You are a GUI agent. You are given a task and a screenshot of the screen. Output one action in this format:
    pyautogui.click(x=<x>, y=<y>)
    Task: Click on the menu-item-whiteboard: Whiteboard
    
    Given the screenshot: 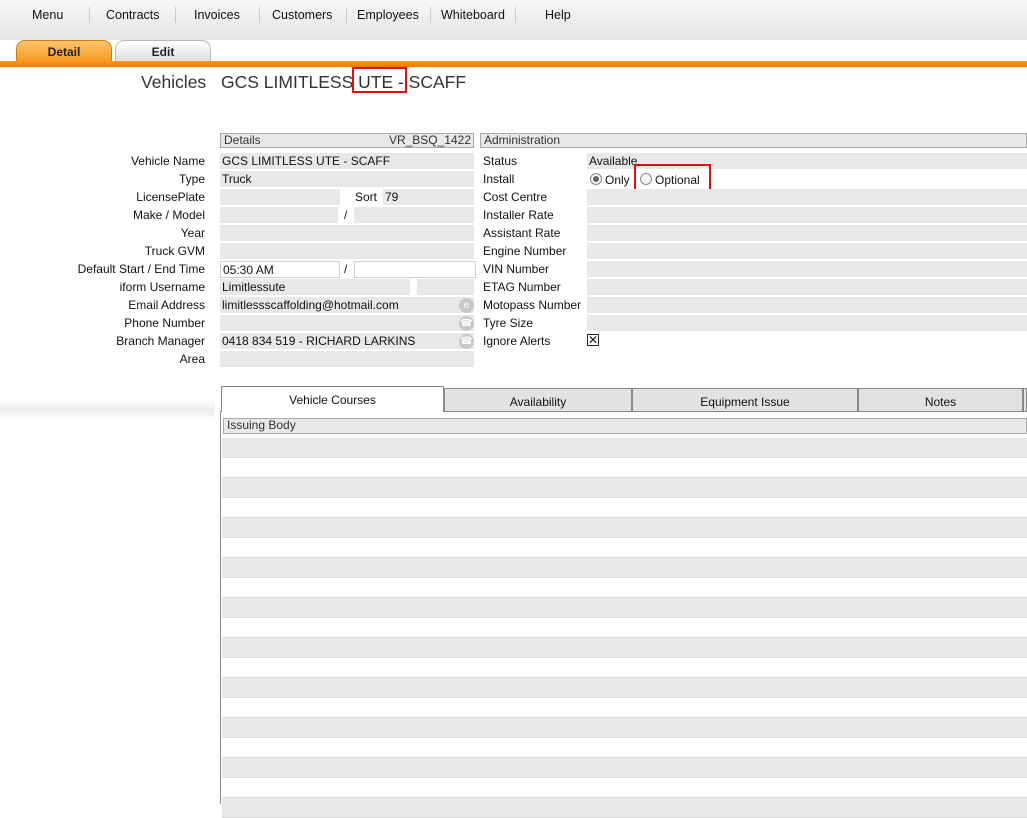 What is the action you would take?
    pyautogui.click(x=473, y=15)
    